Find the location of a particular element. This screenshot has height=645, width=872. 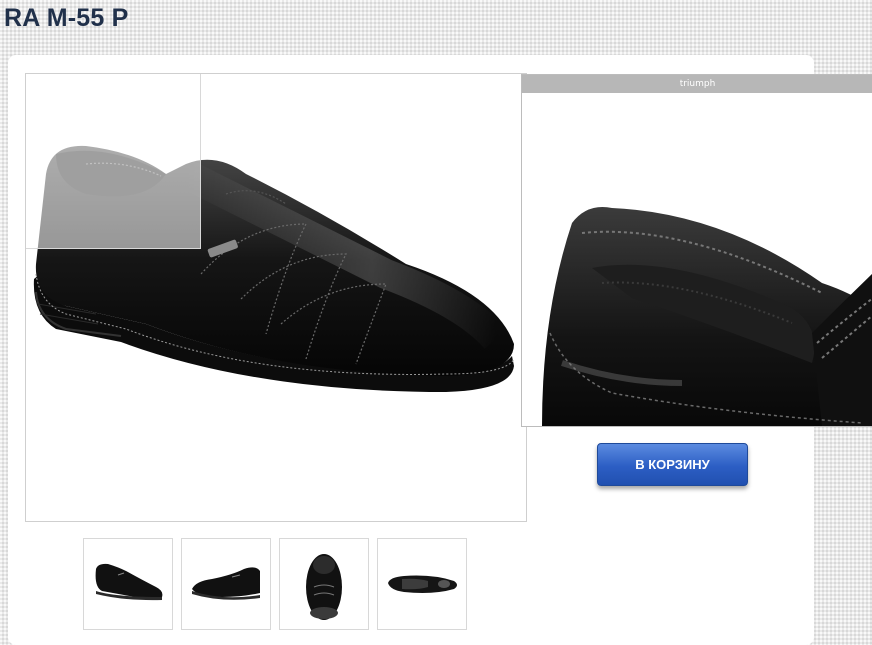

thumbnail-side-left is located at coordinates (128, 584).